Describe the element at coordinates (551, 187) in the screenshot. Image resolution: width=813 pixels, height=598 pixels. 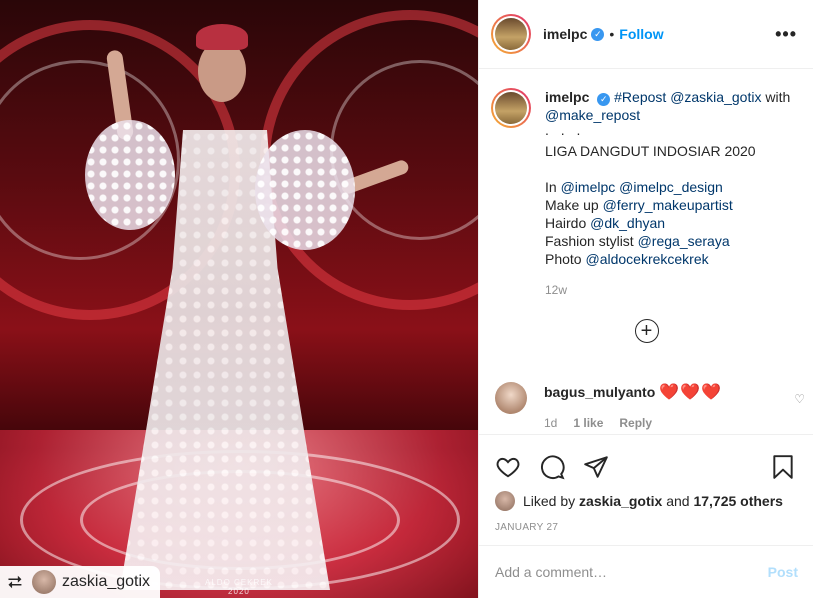
I see `credit-label: In` at that location.